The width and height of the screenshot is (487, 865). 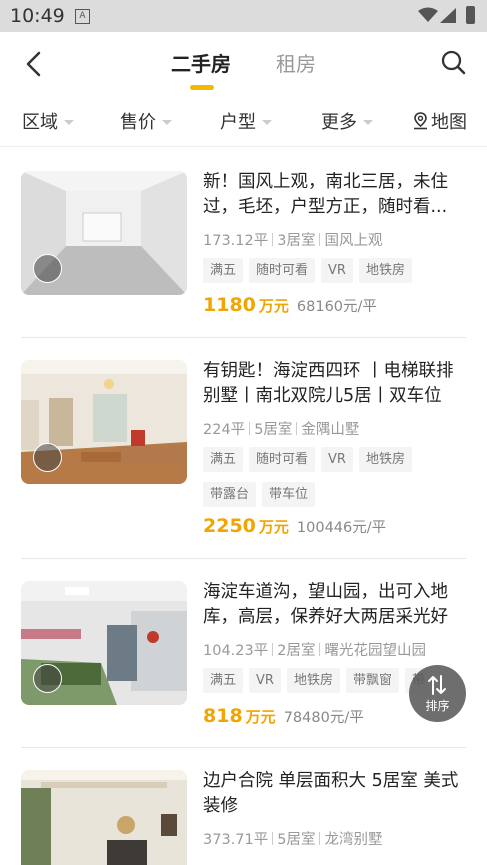 What do you see at coordinates (353, 840) in the screenshot?
I see `listing-community: 龙湾别墅` at bounding box center [353, 840].